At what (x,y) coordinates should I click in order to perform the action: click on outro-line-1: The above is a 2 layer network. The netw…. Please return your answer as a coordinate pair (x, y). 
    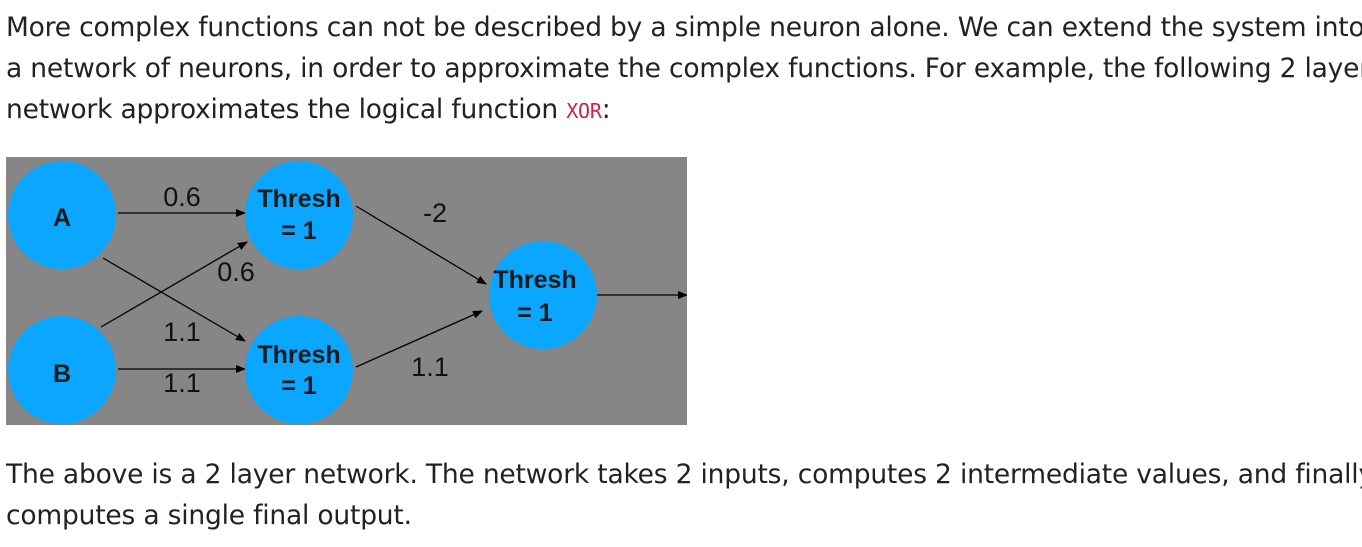
    Looking at the image, I should click on (684, 474).